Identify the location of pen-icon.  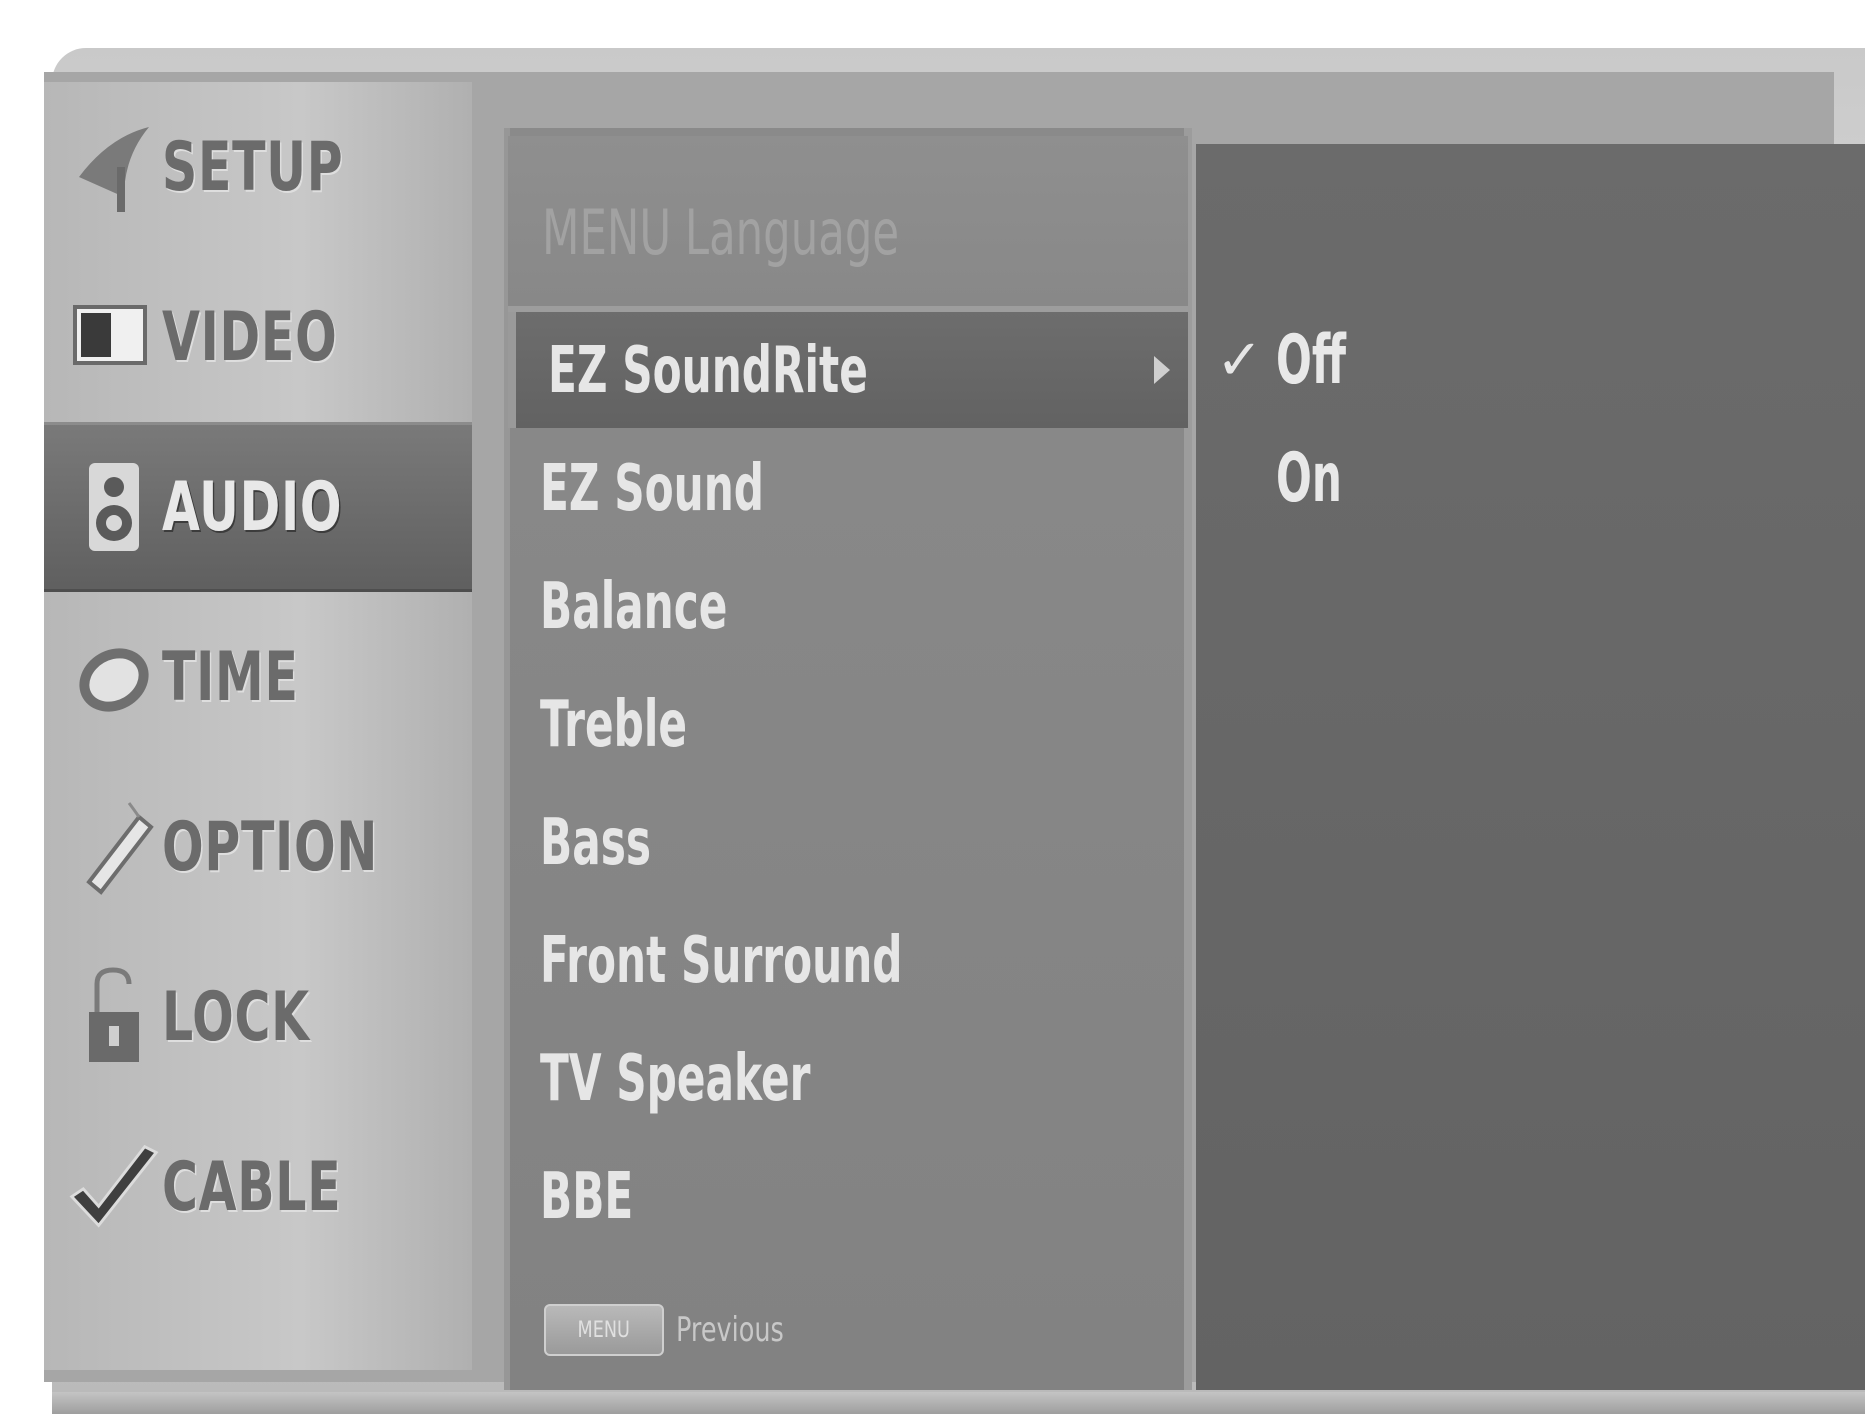
(114, 847).